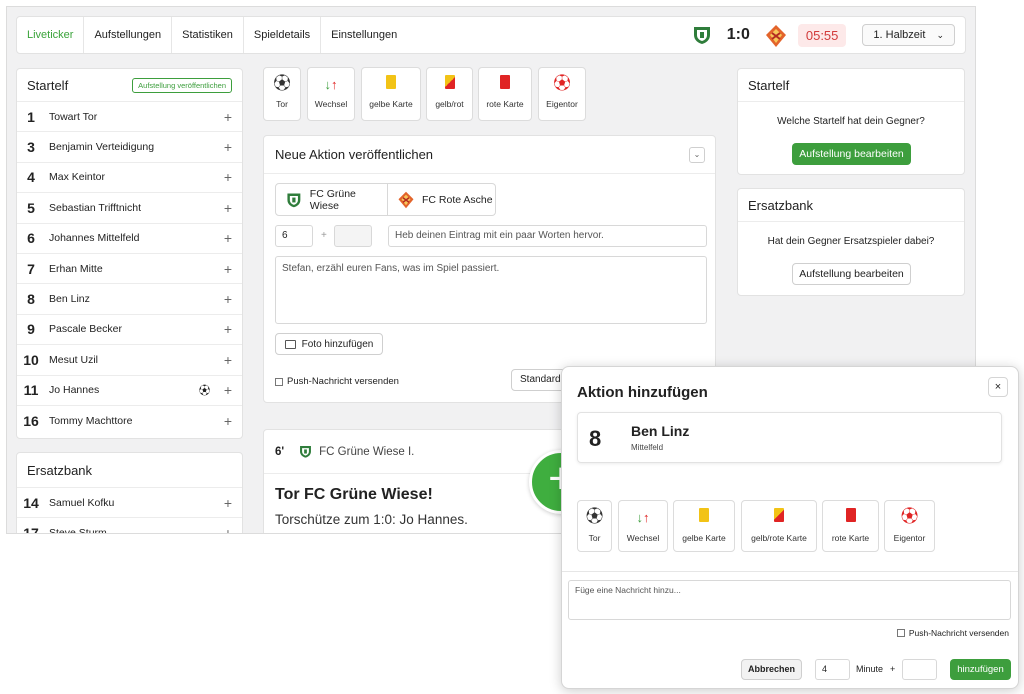 The image size is (1024, 694). Describe the element at coordinates (102, 147) in the screenshot. I see `player-name: Benjamin Verteidigung` at that location.